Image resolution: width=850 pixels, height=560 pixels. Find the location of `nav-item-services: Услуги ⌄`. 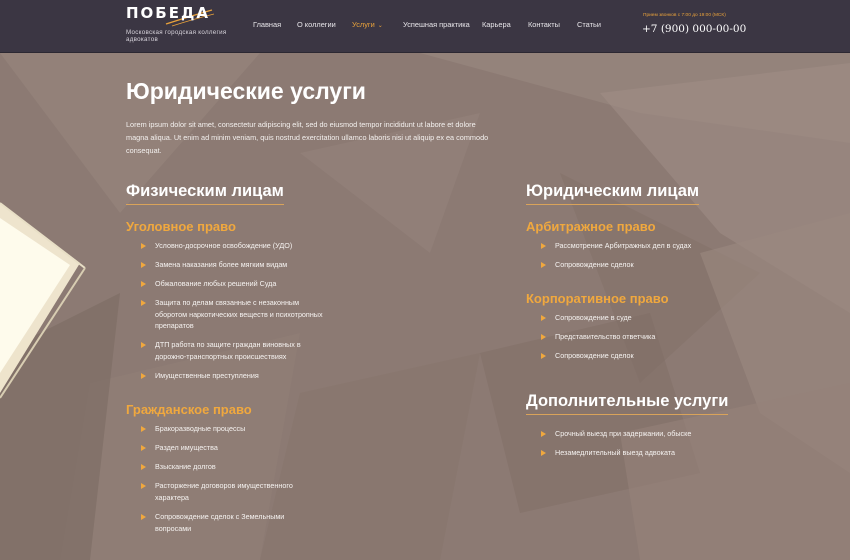

nav-item-services: Услуги ⌄ is located at coordinates (367, 24).